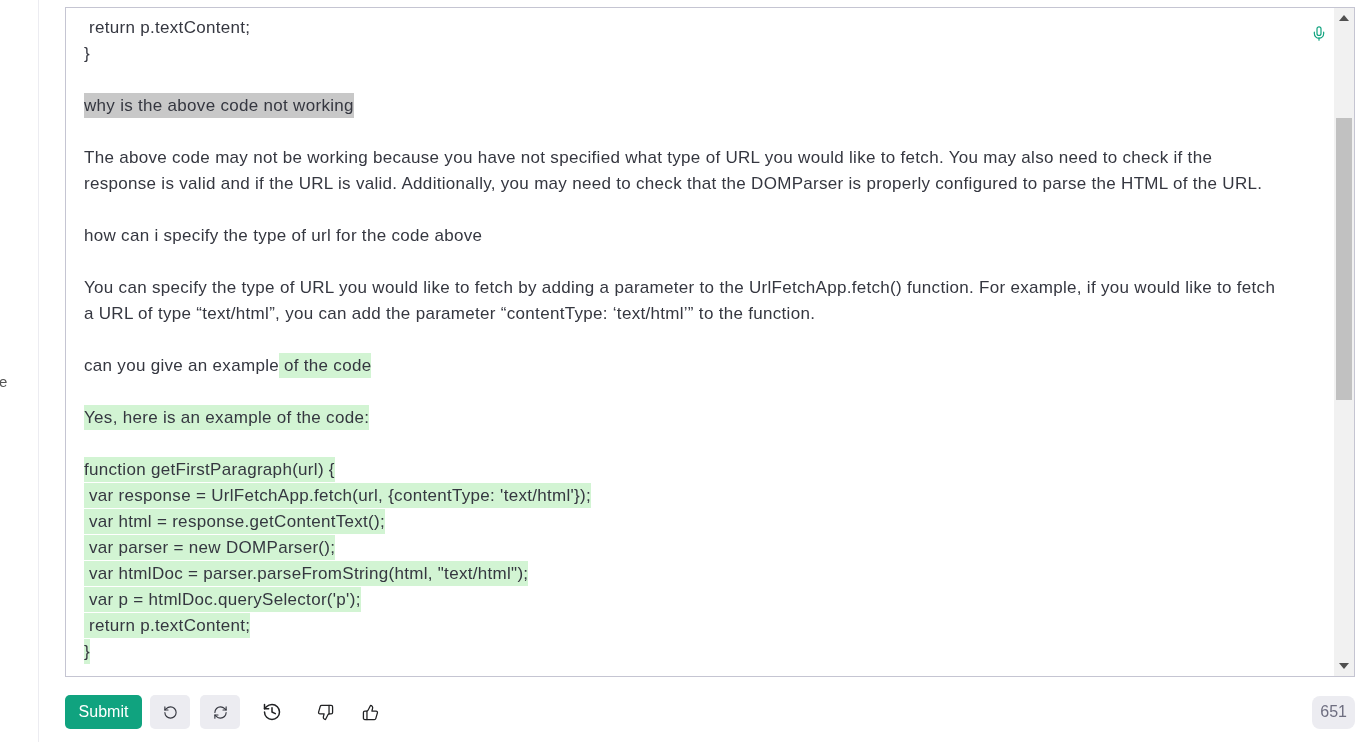  I want to click on thumbs-up-button, so click(370, 712).